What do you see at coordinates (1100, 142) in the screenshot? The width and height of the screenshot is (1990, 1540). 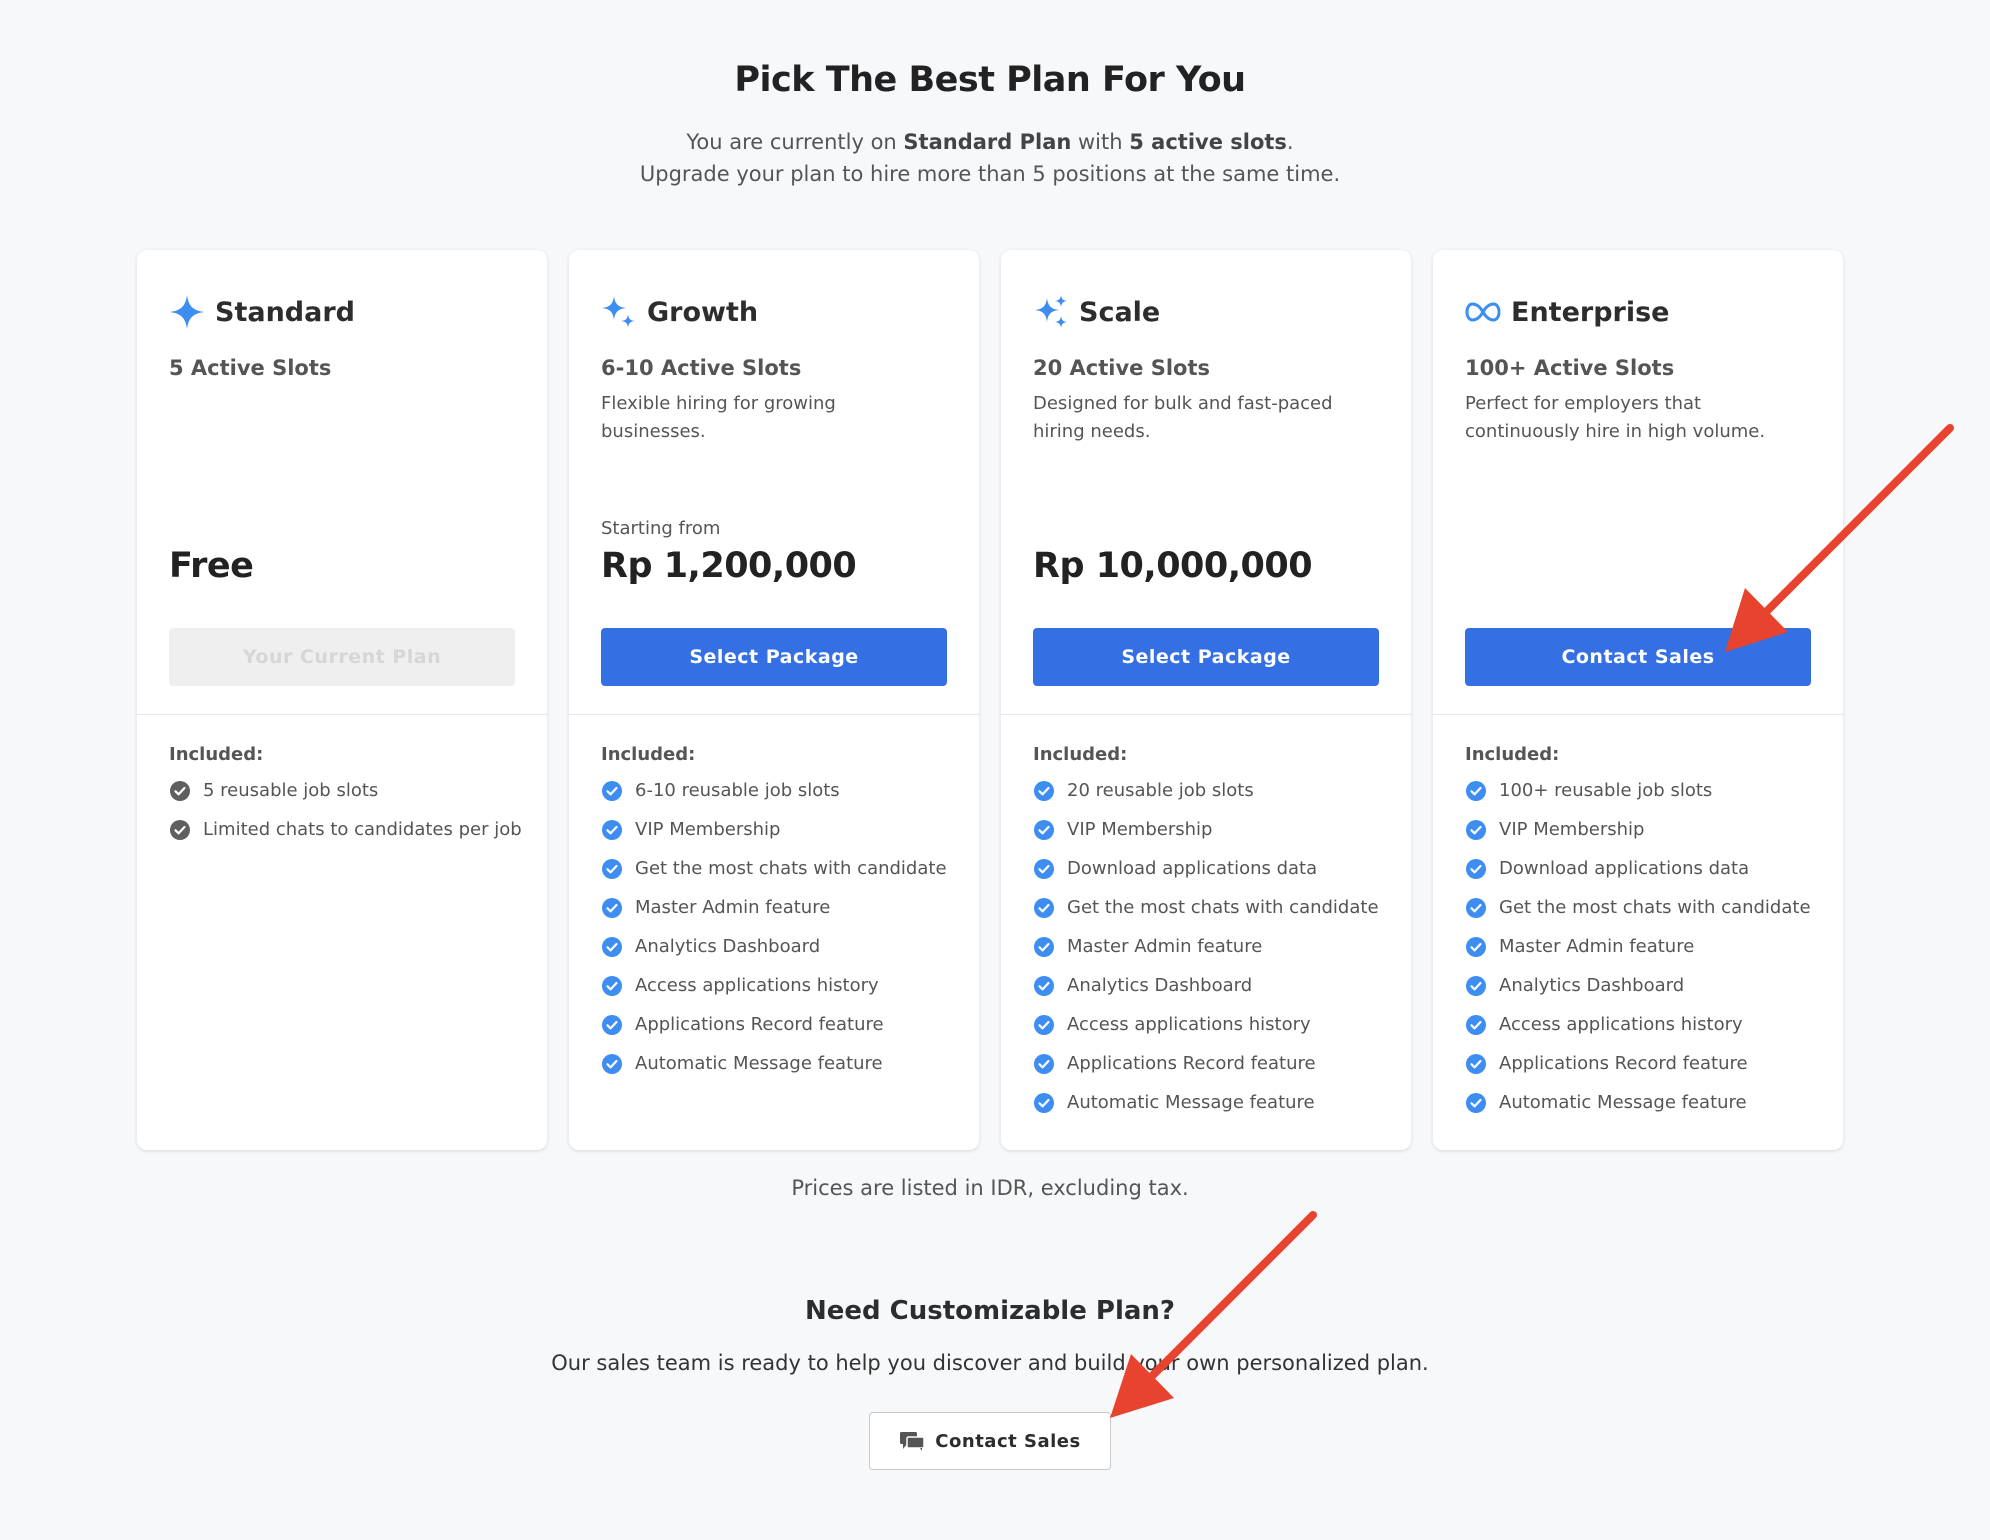 I see `subtitle-mid: with` at bounding box center [1100, 142].